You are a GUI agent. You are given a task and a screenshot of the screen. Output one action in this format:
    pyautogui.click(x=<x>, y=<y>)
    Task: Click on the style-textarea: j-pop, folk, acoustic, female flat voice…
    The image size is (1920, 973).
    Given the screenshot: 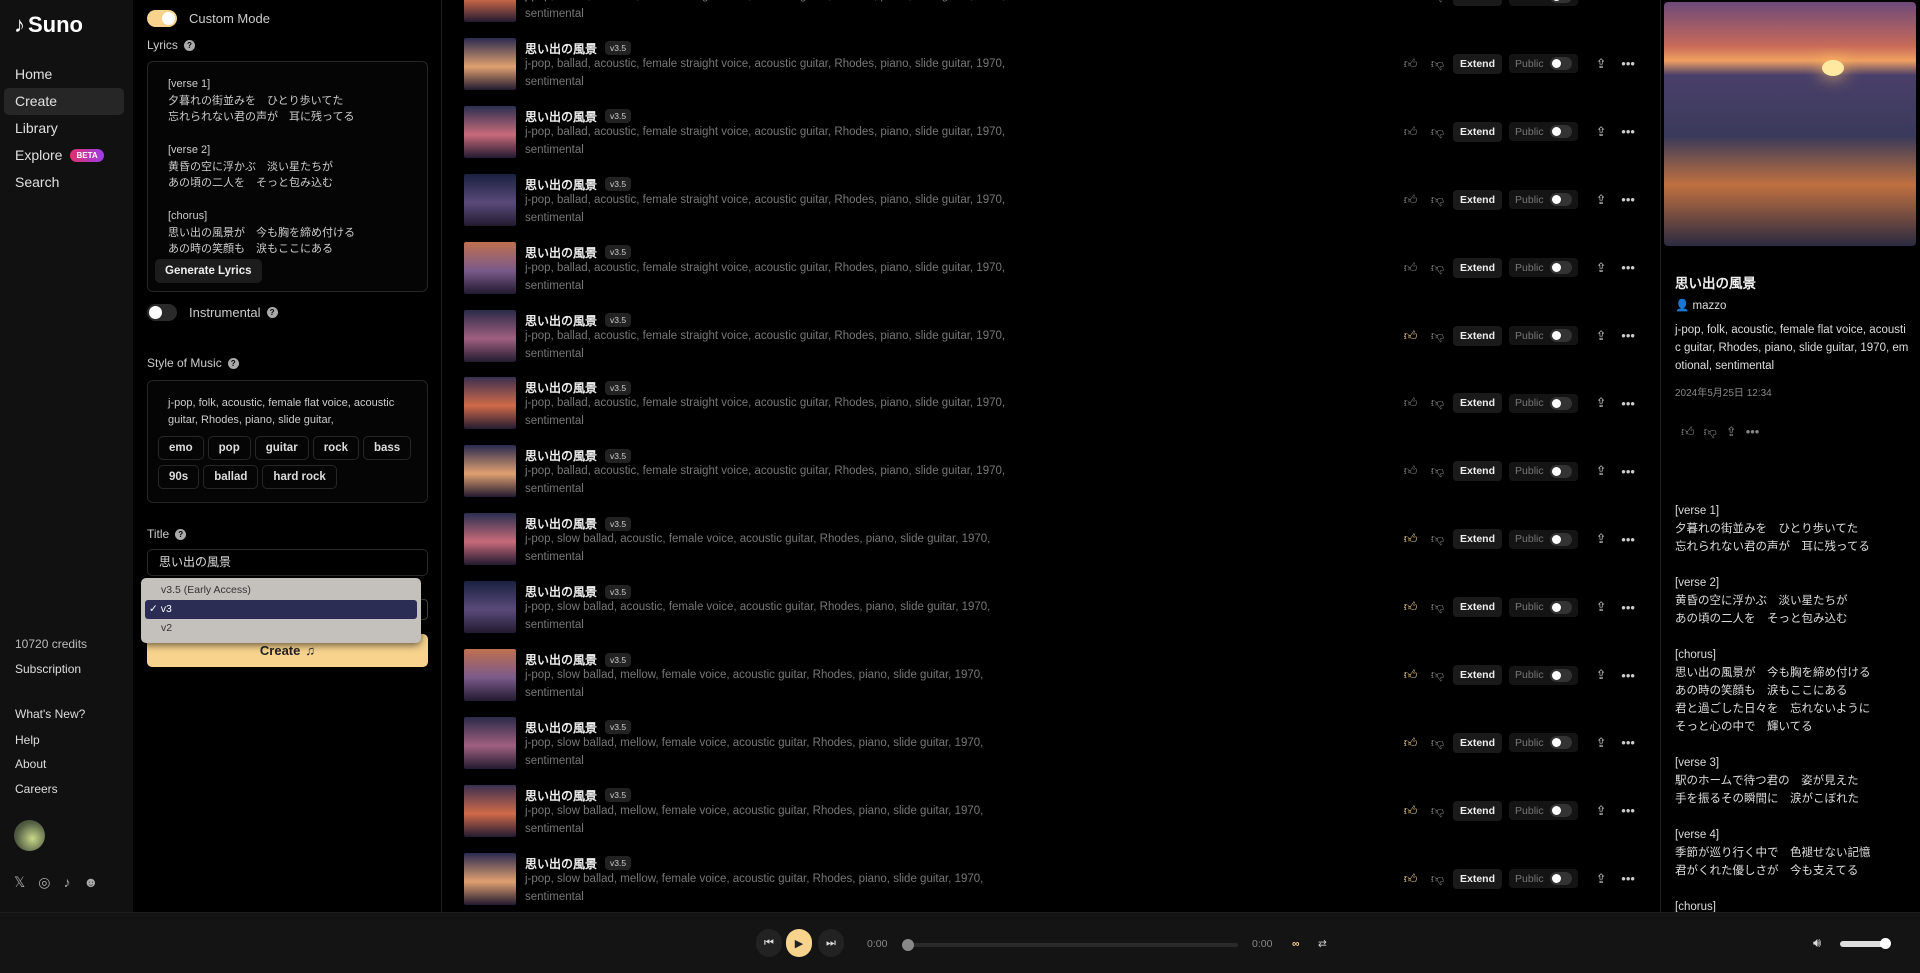 What is the action you would take?
    pyautogui.click(x=287, y=408)
    